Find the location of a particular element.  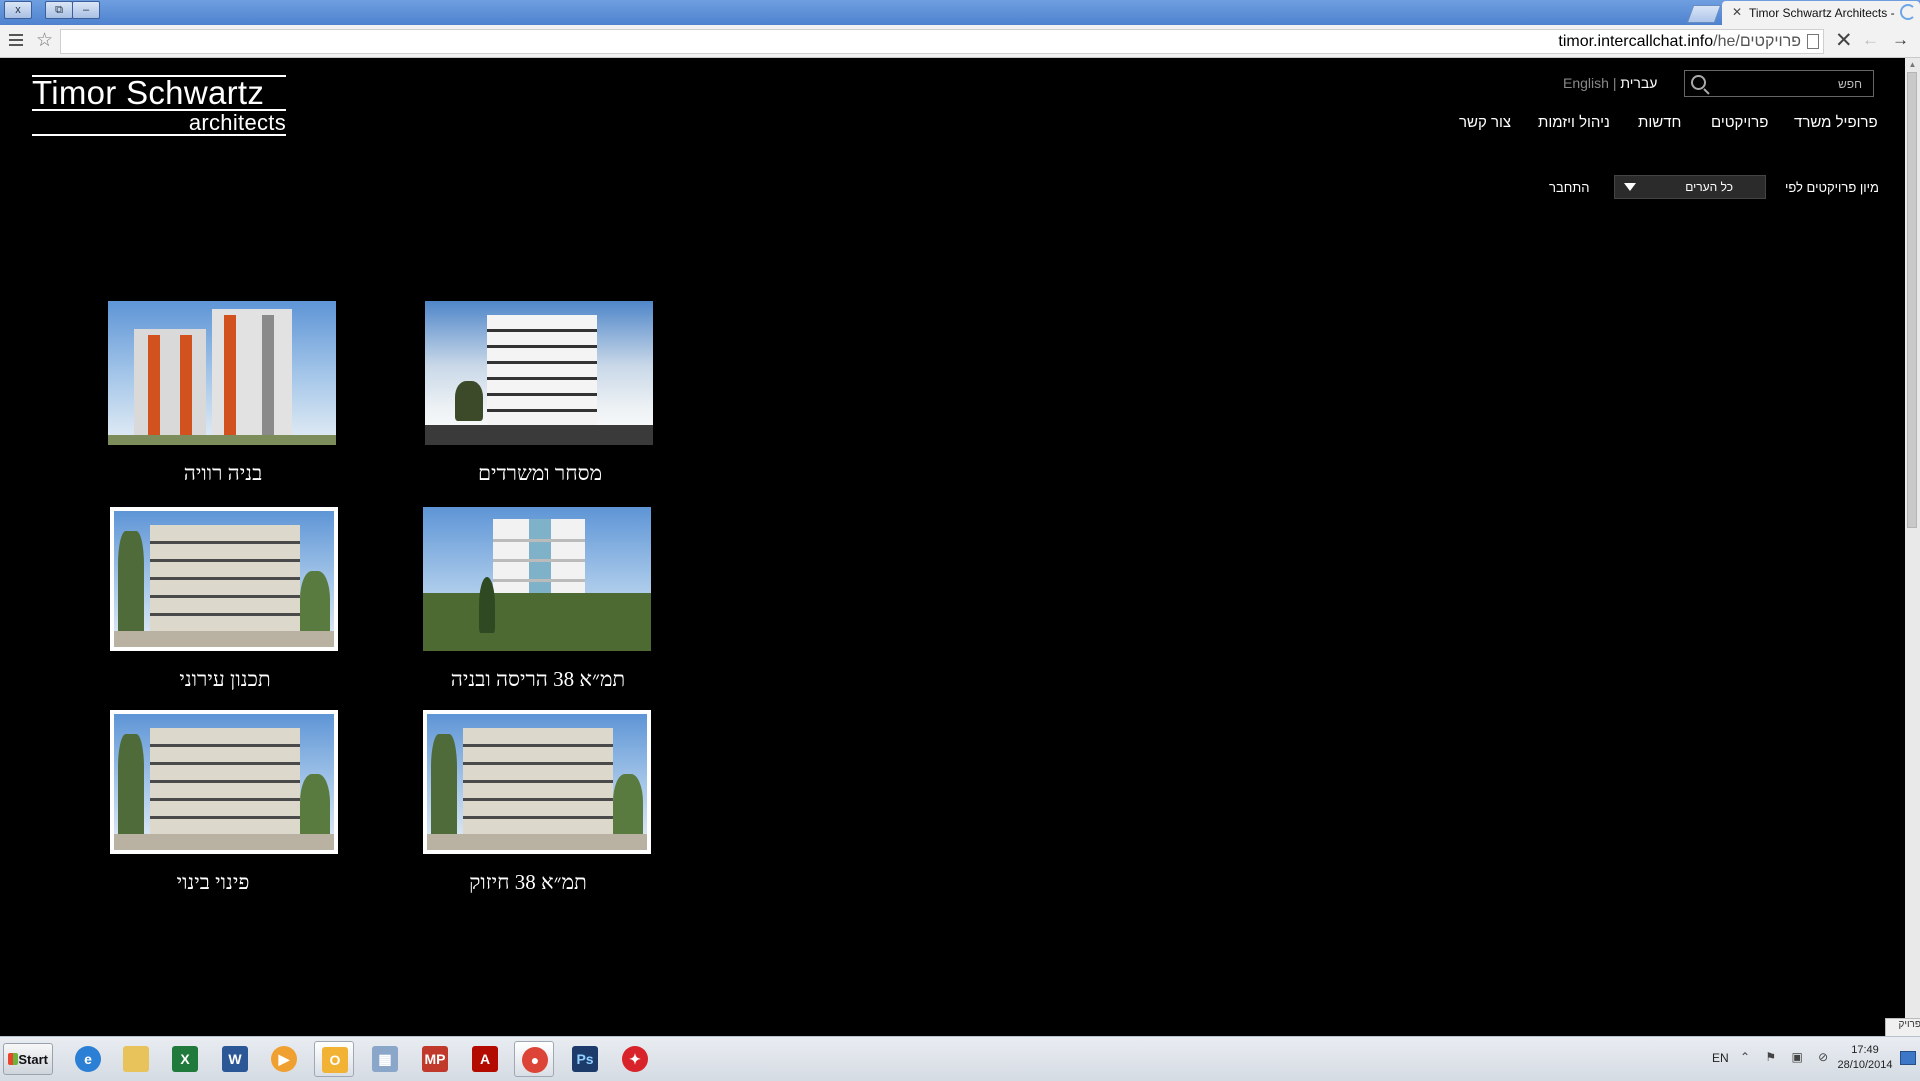

back-arrow-icon: ← is located at coordinates (1870, 40).